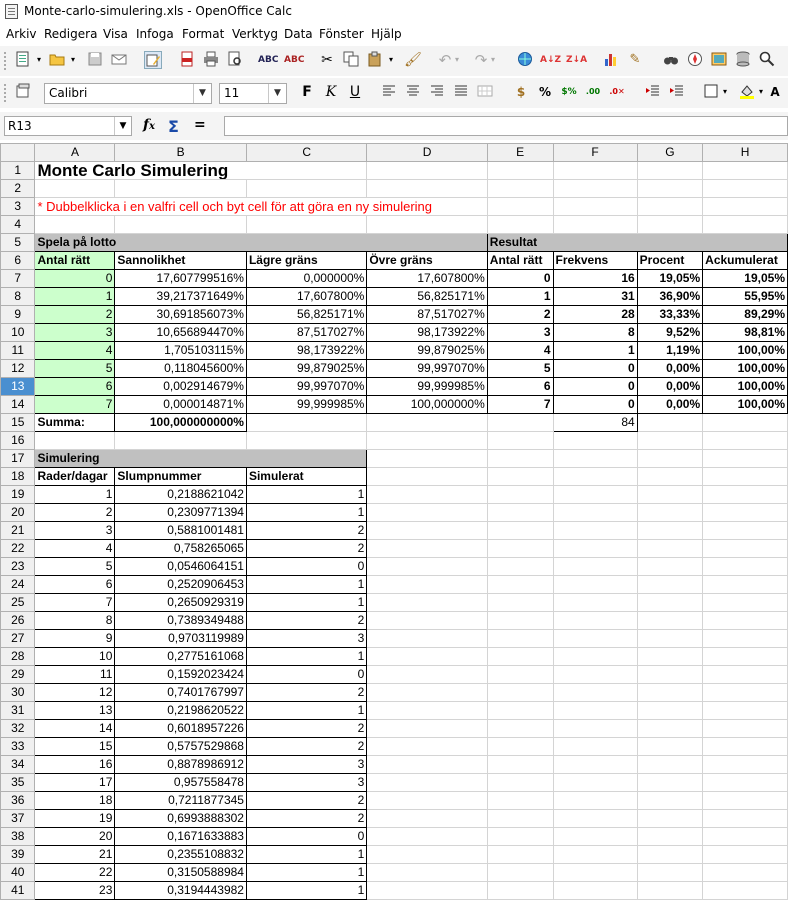 The image size is (788, 909). What do you see at coordinates (180, 494) in the screenshot?
I see `sim-slumpnummer: 0,2188621042` at bounding box center [180, 494].